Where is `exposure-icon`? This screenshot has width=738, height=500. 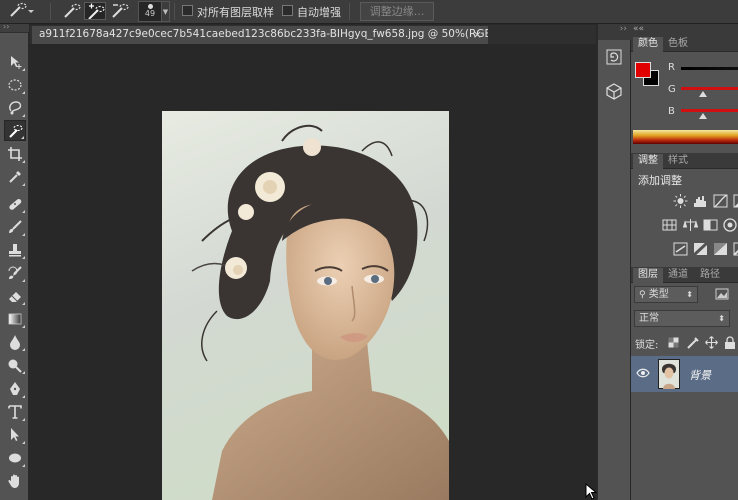 exposure-icon is located at coordinates (735, 201).